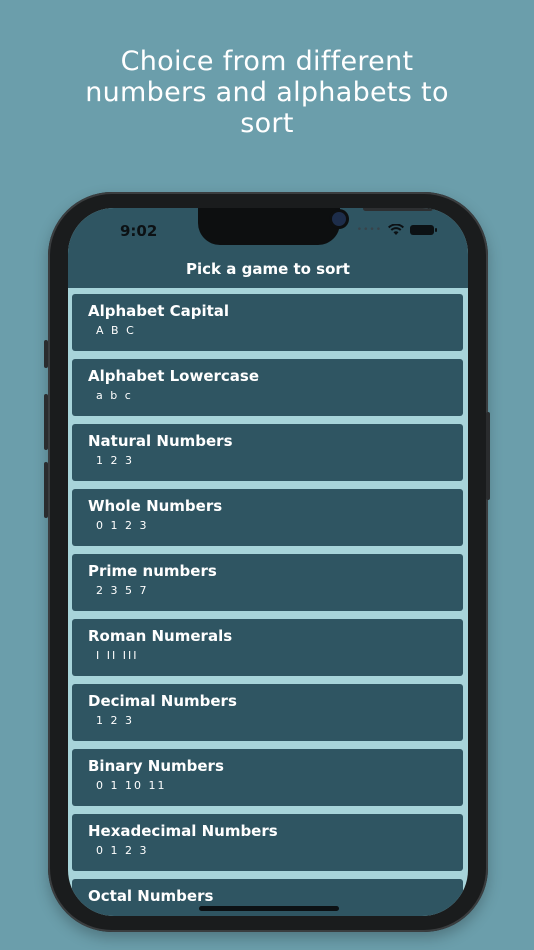 The image size is (534, 950). I want to click on game-item-alphabet-capital: Alphabet Capital A B C, so click(267, 322).